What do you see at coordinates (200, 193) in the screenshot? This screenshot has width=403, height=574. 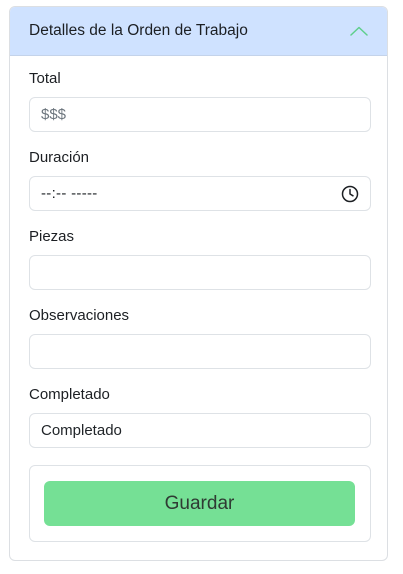 I see `duration-time-input: --:-- -----` at bounding box center [200, 193].